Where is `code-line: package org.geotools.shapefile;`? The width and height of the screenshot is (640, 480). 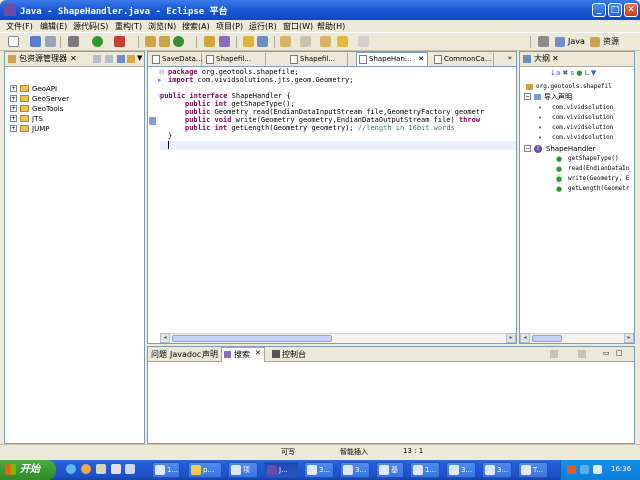
code-line: package org.geotools.shapefile; is located at coordinates (233, 72).